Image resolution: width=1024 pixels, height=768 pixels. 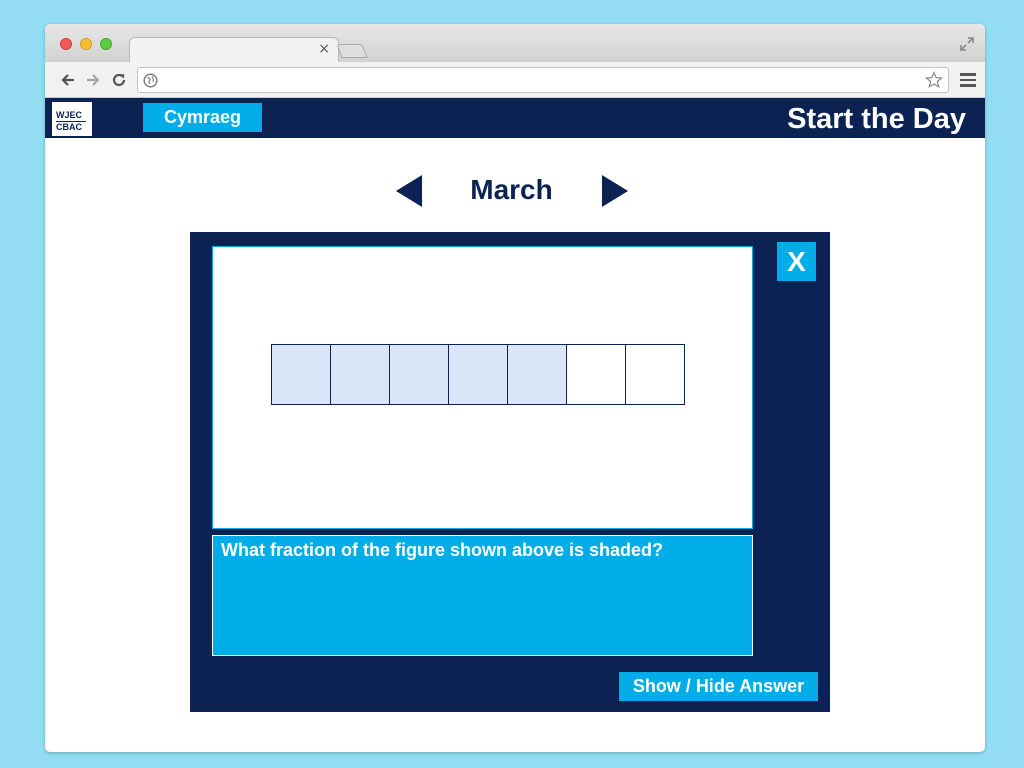 What do you see at coordinates (69, 127) in the screenshot?
I see `logo-line-2: CBAC` at bounding box center [69, 127].